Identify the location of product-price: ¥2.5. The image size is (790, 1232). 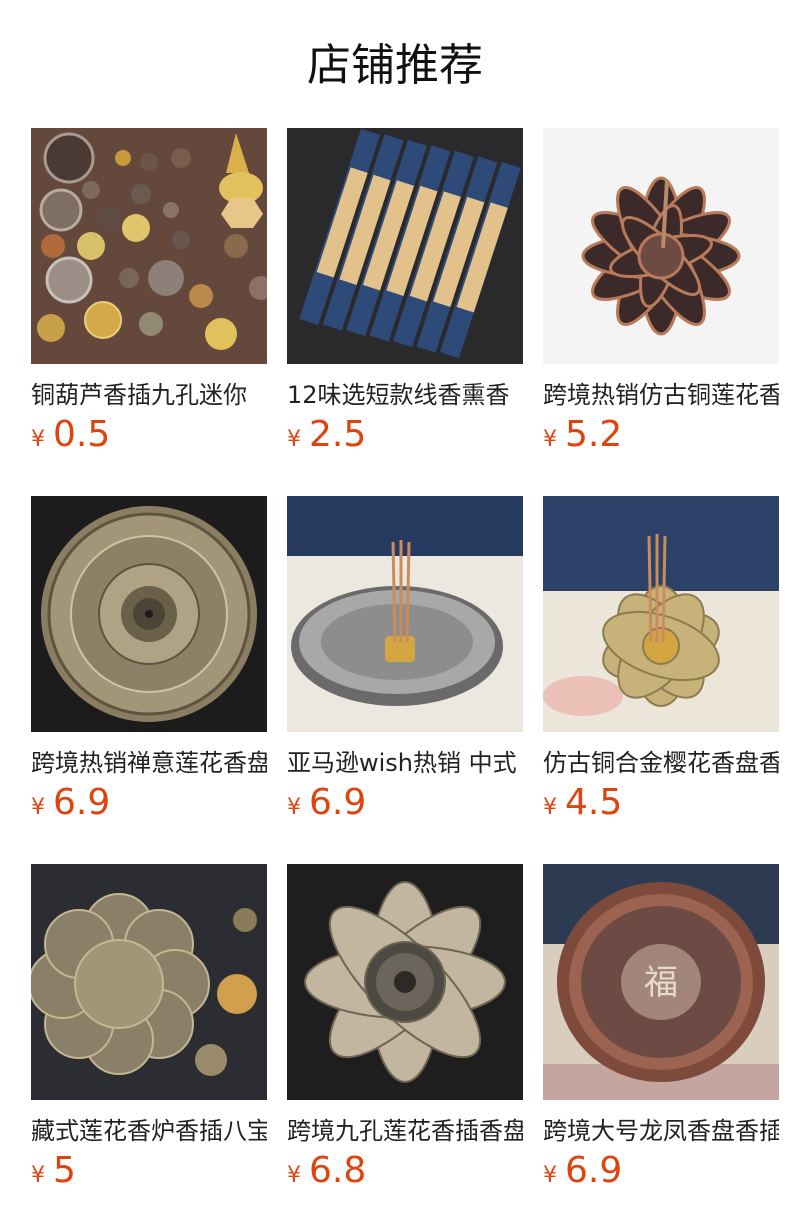
(326, 435).